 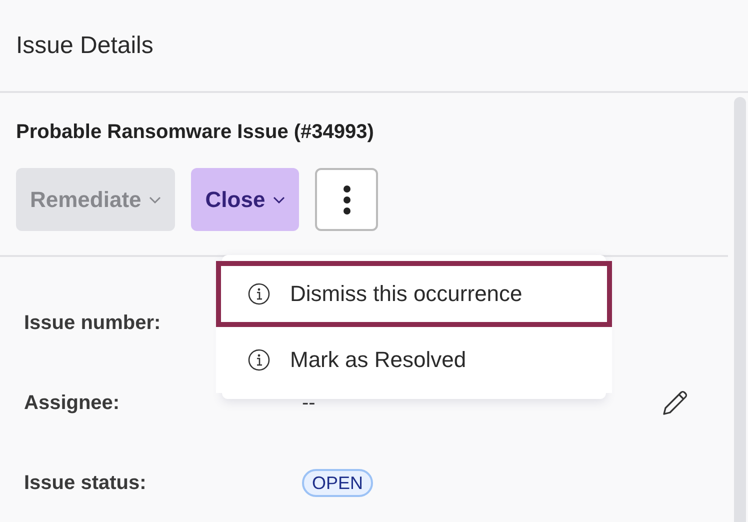 What do you see at coordinates (740, 309) in the screenshot?
I see `scrollbar` at bounding box center [740, 309].